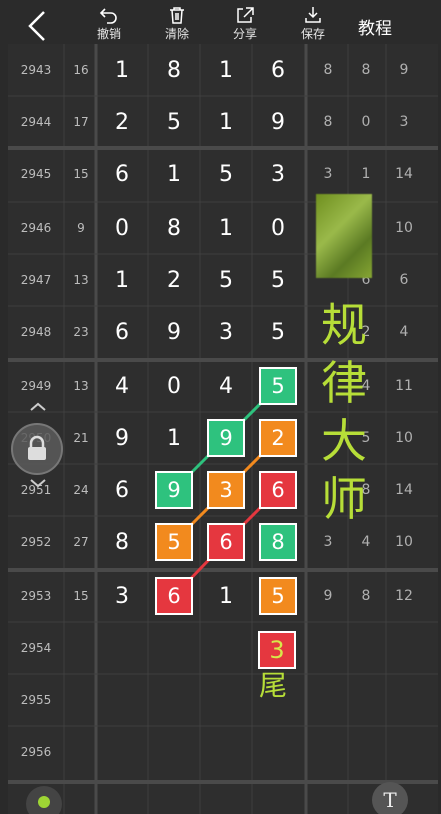  I want to click on save-button: 保存, so click(313, 26).